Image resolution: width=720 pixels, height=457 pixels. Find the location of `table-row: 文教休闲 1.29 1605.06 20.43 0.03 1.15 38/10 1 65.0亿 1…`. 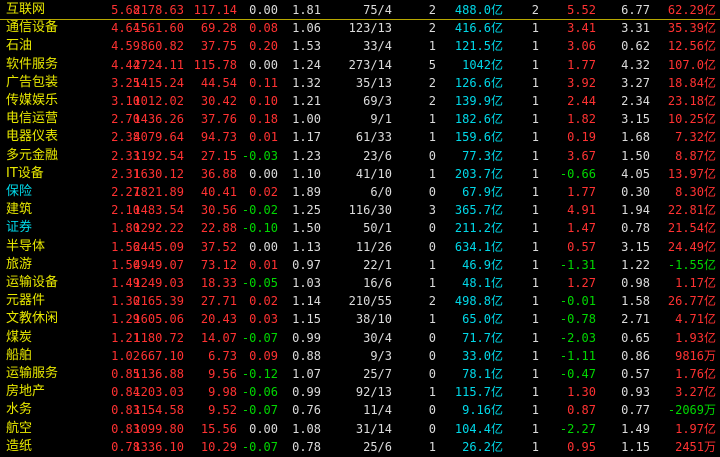

table-row: 文教休闲 1.29 1605.06 20.43 0.03 1.15 38/10 1 65.0亿 1… is located at coordinates (360, 319).